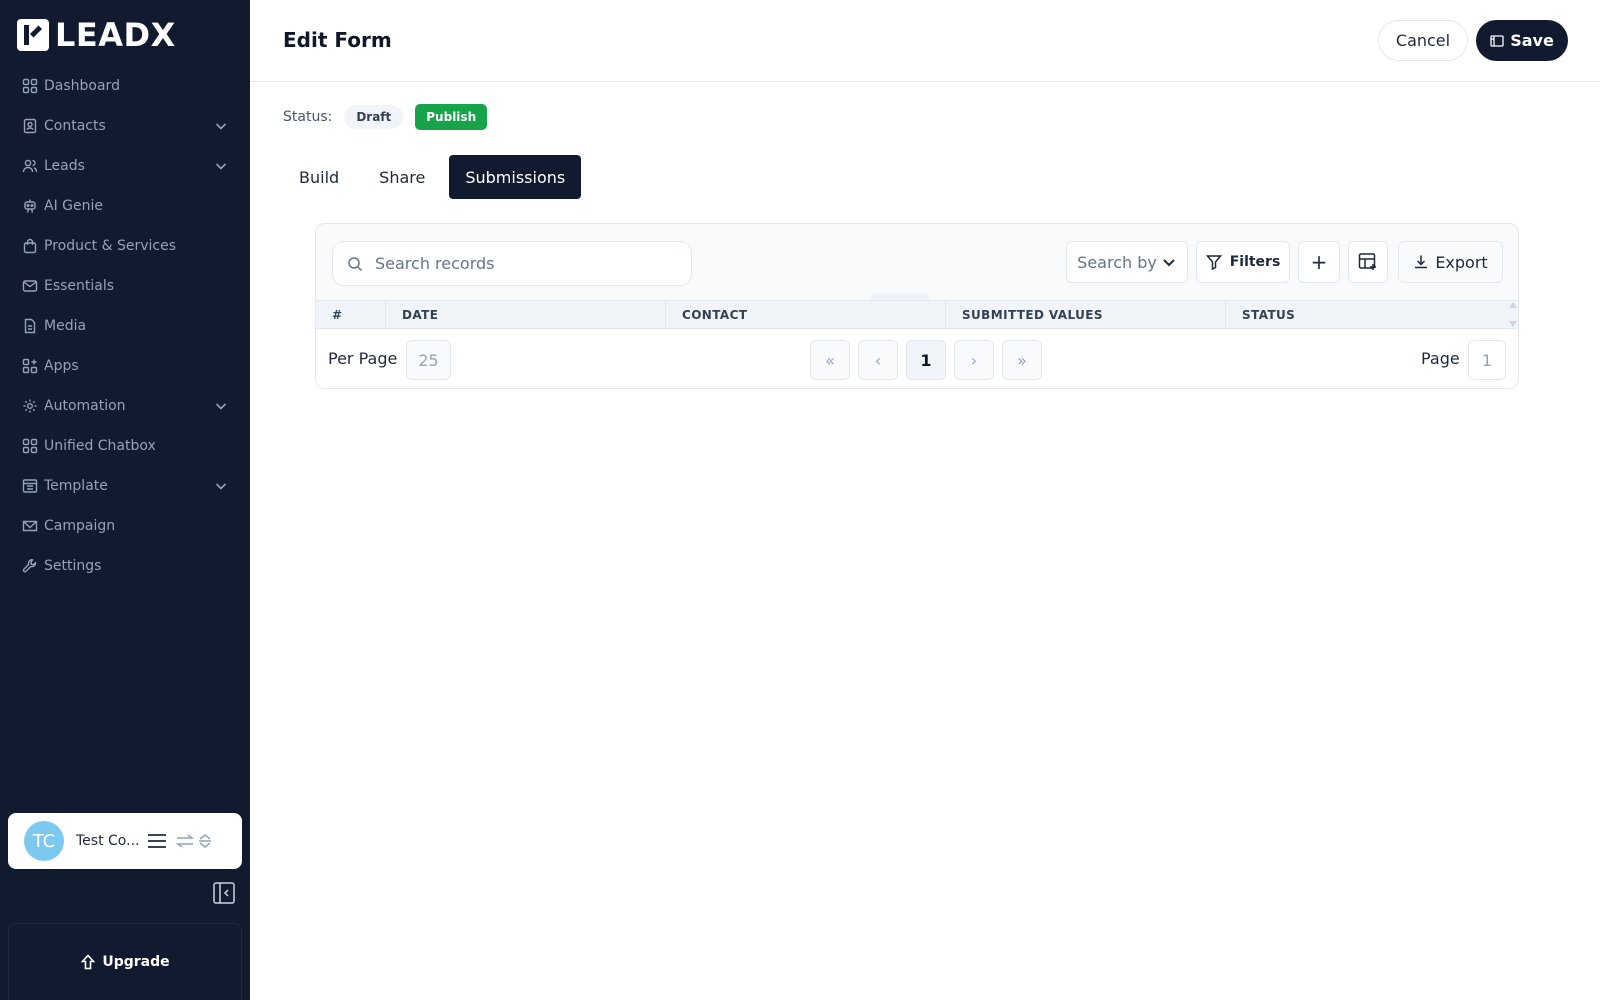 The height and width of the screenshot is (1000, 1600). What do you see at coordinates (337, 40) in the screenshot?
I see `page-title: Edit Form` at bounding box center [337, 40].